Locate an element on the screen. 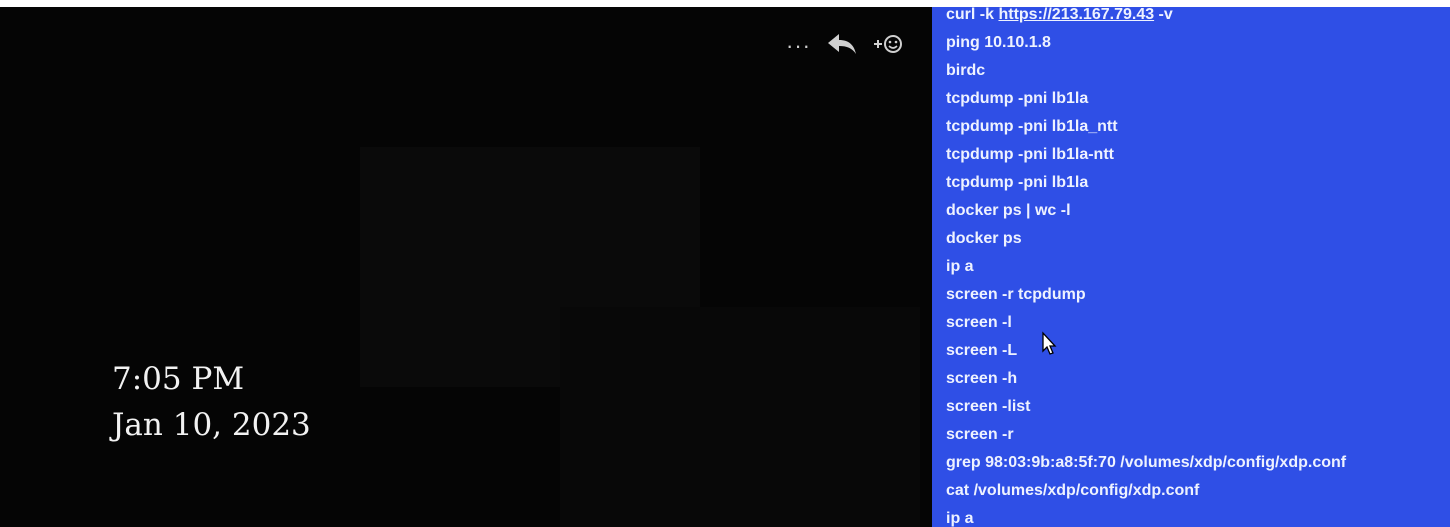 This screenshot has height=527, width=1450. command-flag: -v is located at coordinates (1163, 14).